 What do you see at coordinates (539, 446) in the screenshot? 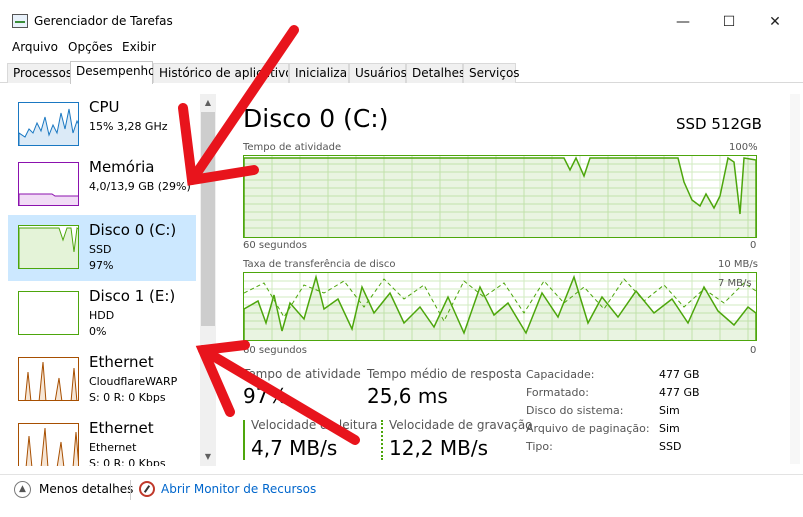
I see `prop-type-label: Tipo:` at bounding box center [539, 446].